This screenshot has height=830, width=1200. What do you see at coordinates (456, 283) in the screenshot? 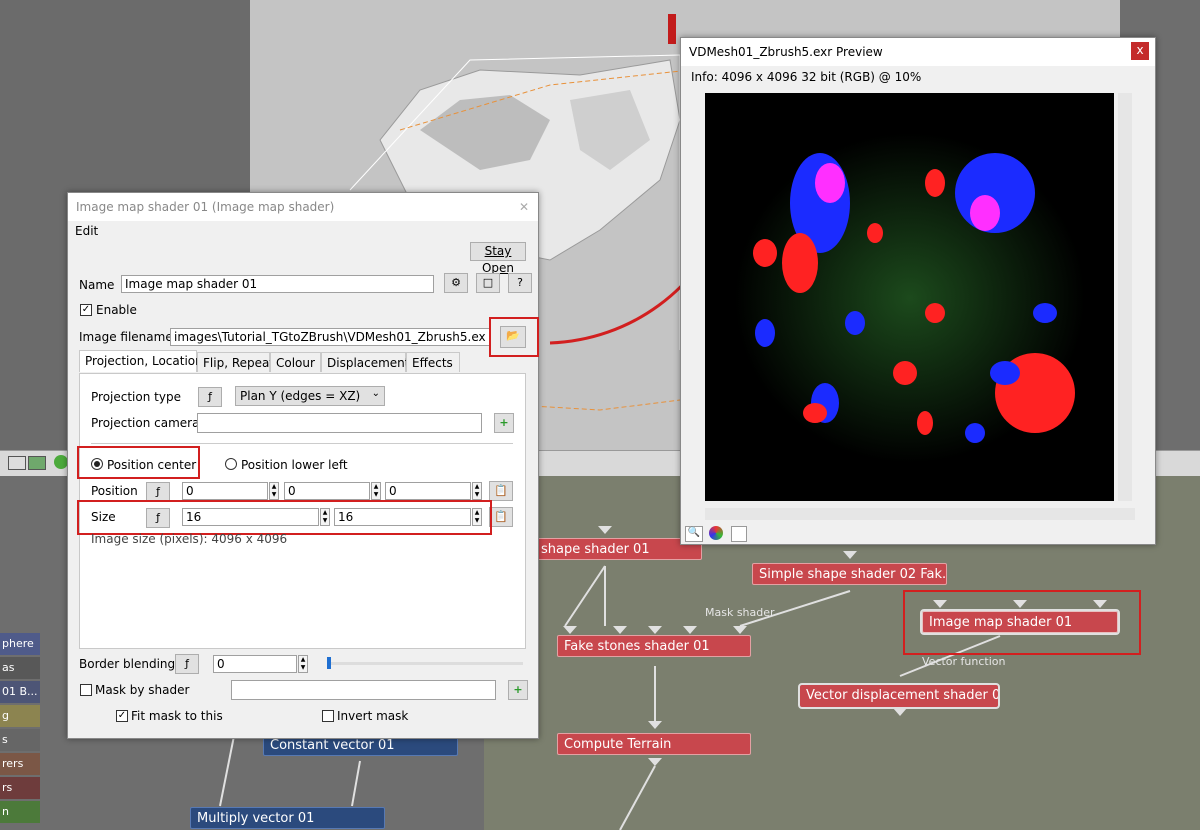
I see `gear-icon: ⚙` at bounding box center [456, 283].